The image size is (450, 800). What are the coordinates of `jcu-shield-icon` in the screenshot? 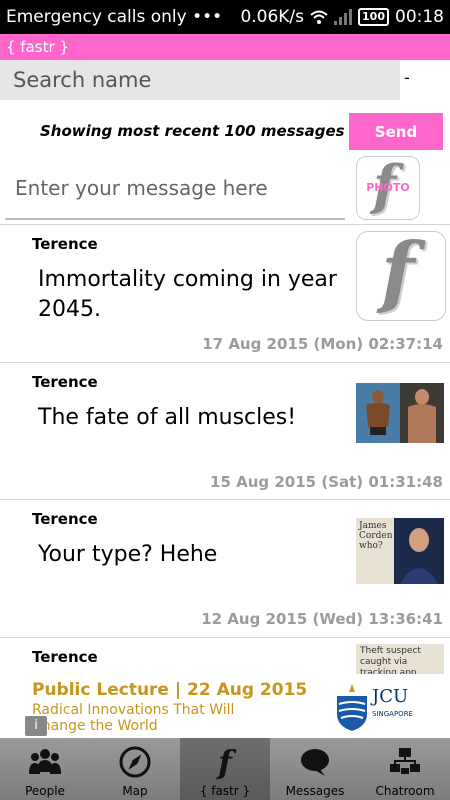 It's located at (352, 707).